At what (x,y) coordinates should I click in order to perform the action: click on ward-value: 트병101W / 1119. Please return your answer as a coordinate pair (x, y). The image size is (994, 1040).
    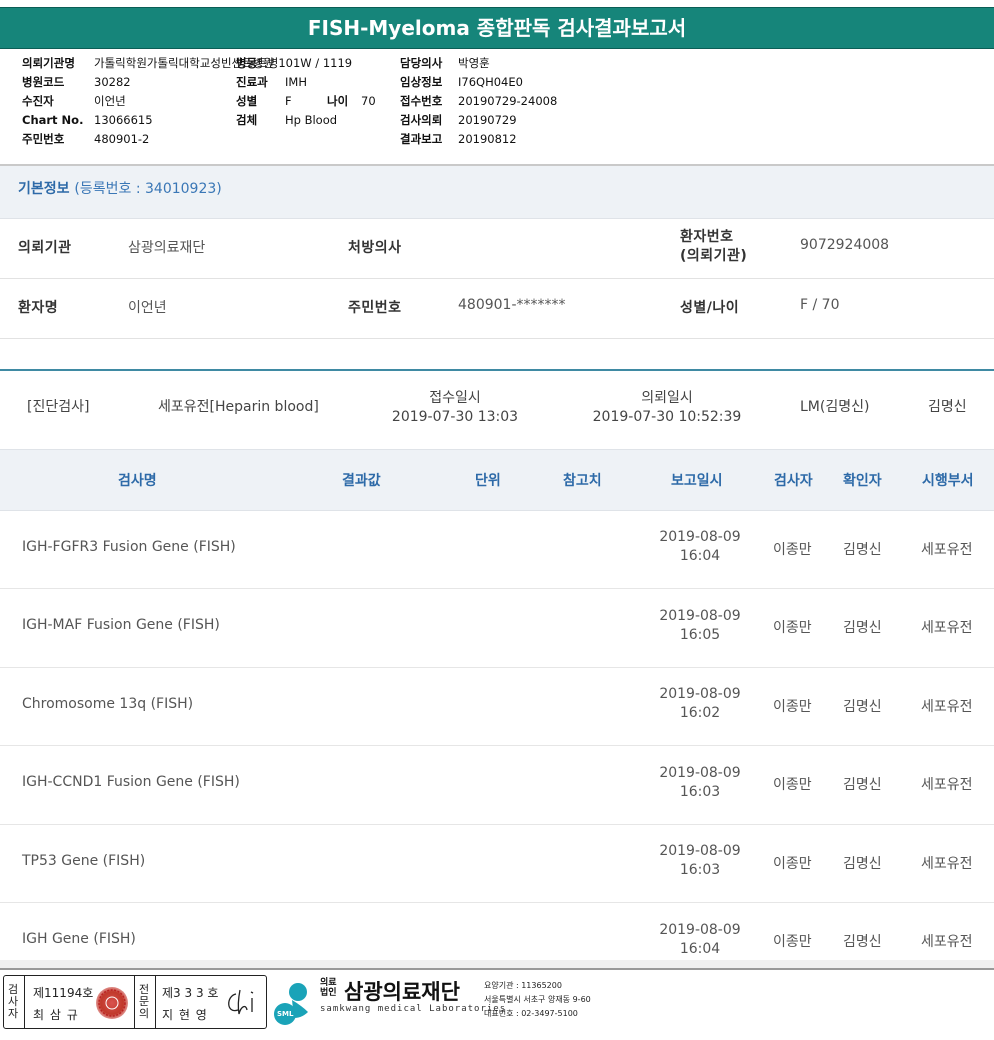
    Looking at the image, I should click on (305, 63).